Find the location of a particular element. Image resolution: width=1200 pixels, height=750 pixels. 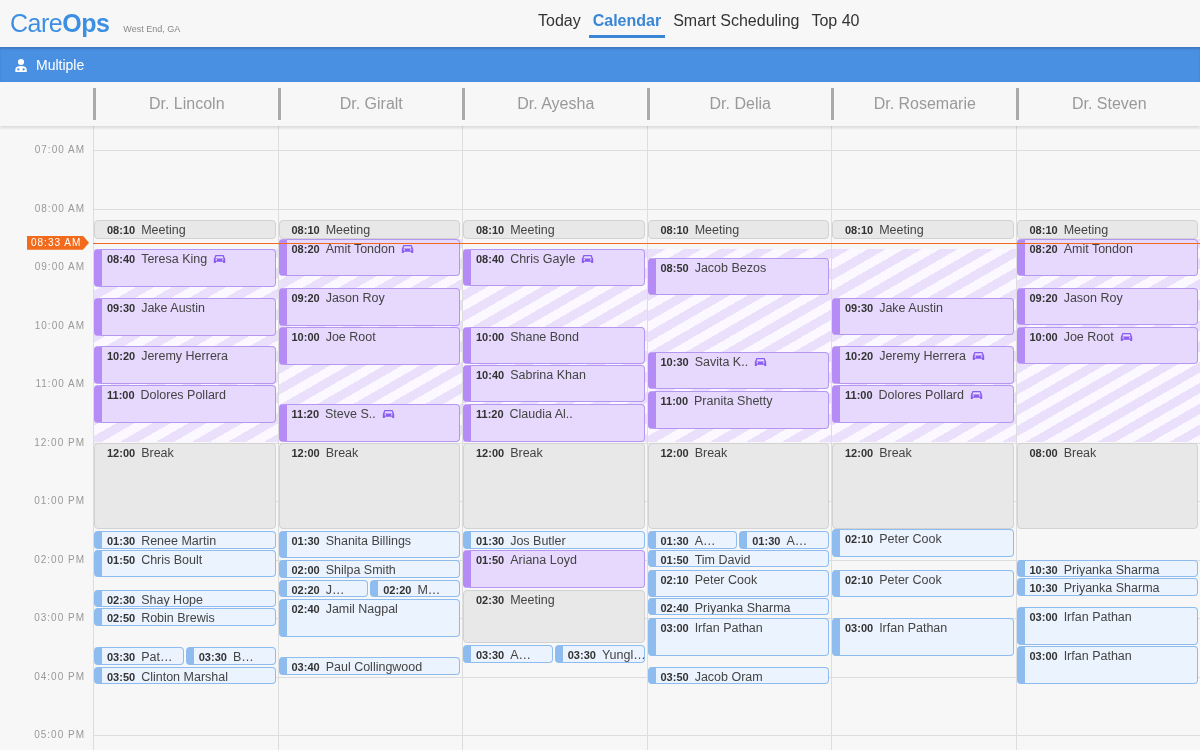

home-visit-card: 11:00 Pranita Shetty is located at coordinates (738, 409).